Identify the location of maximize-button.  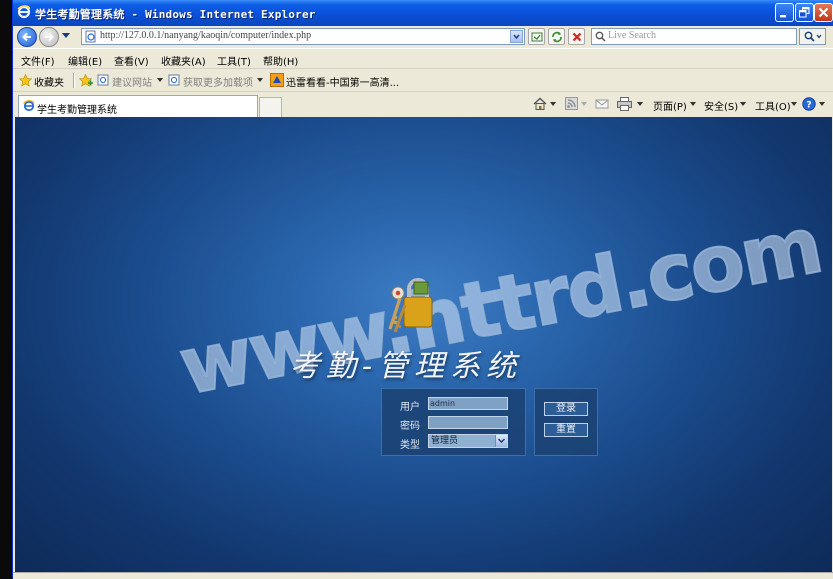
(804, 12).